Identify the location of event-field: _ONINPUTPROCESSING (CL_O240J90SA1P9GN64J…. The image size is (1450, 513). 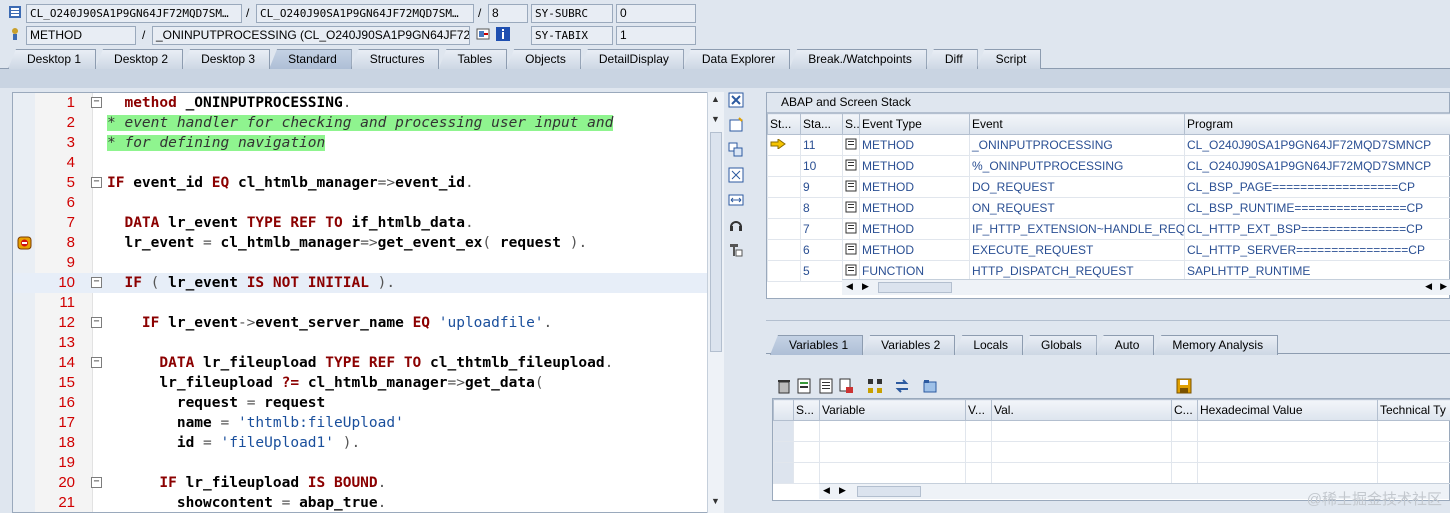
(311, 35).